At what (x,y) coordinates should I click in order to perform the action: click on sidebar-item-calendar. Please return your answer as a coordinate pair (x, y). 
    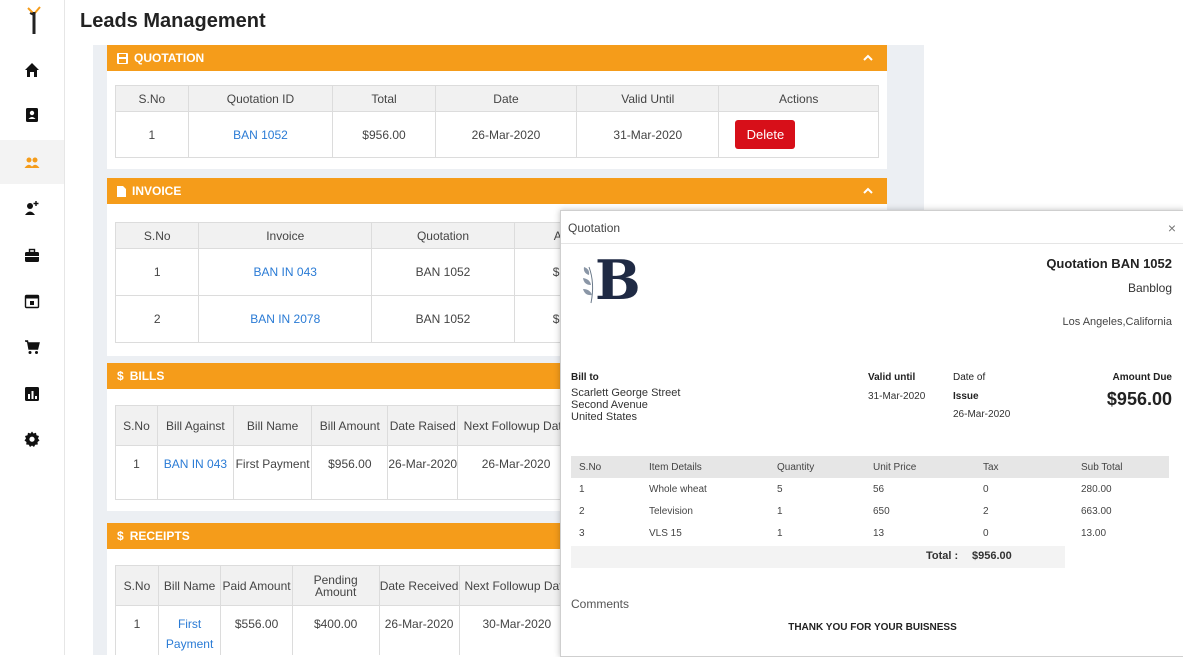
    Looking at the image, I should click on (32, 301).